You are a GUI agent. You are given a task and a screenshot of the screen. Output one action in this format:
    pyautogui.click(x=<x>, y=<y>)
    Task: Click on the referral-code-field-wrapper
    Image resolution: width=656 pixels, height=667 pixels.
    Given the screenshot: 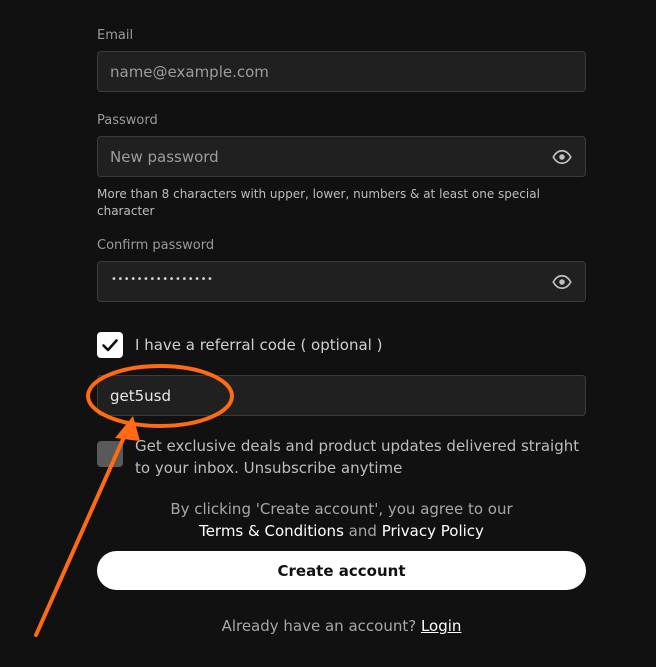 What is the action you would take?
    pyautogui.click(x=341, y=395)
    